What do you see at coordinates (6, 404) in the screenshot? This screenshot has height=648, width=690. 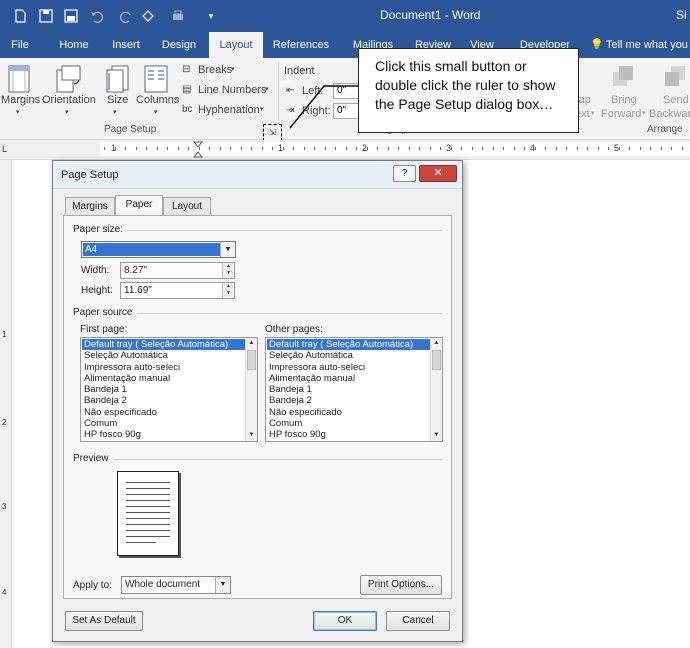 I see `vertical-ruler: 1 2 3 4` at bounding box center [6, 404].